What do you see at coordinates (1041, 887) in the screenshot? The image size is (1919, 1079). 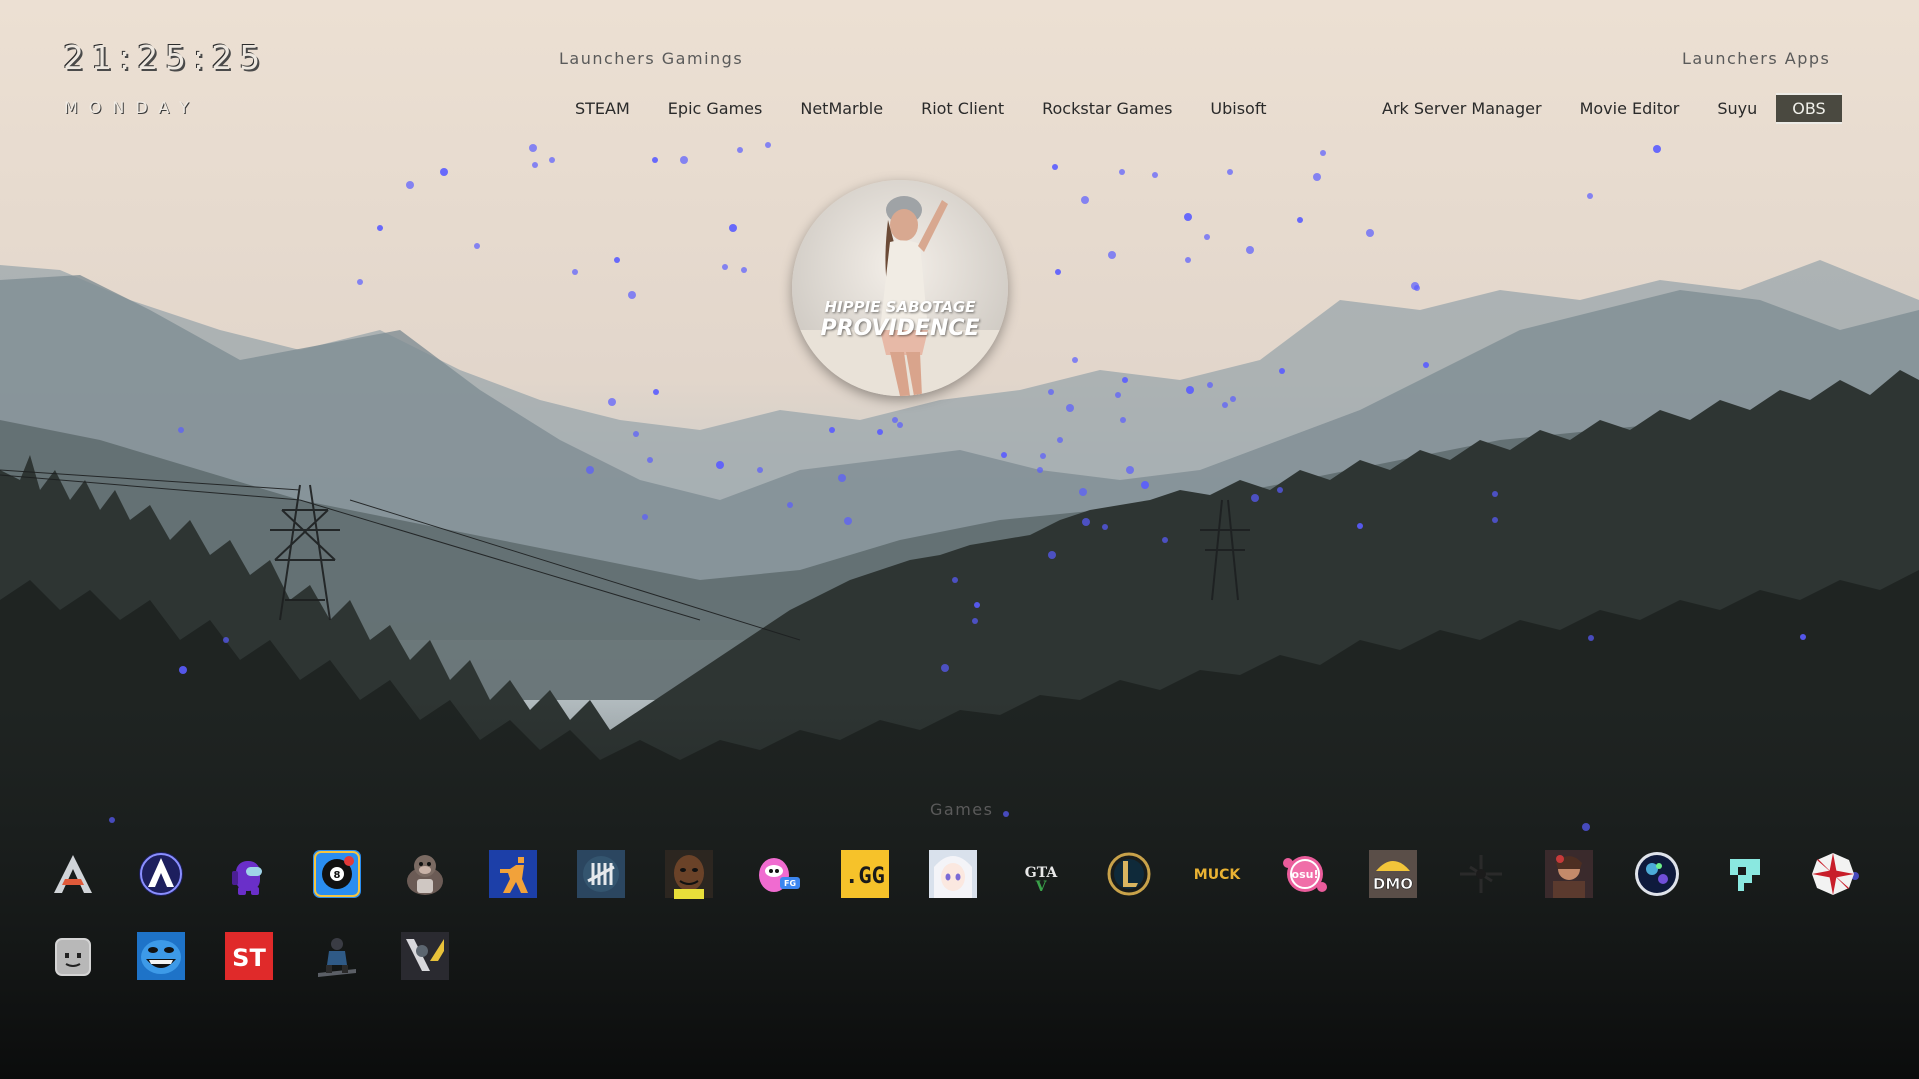 I see `svg-text: V` at bounding box center [1041, 887].